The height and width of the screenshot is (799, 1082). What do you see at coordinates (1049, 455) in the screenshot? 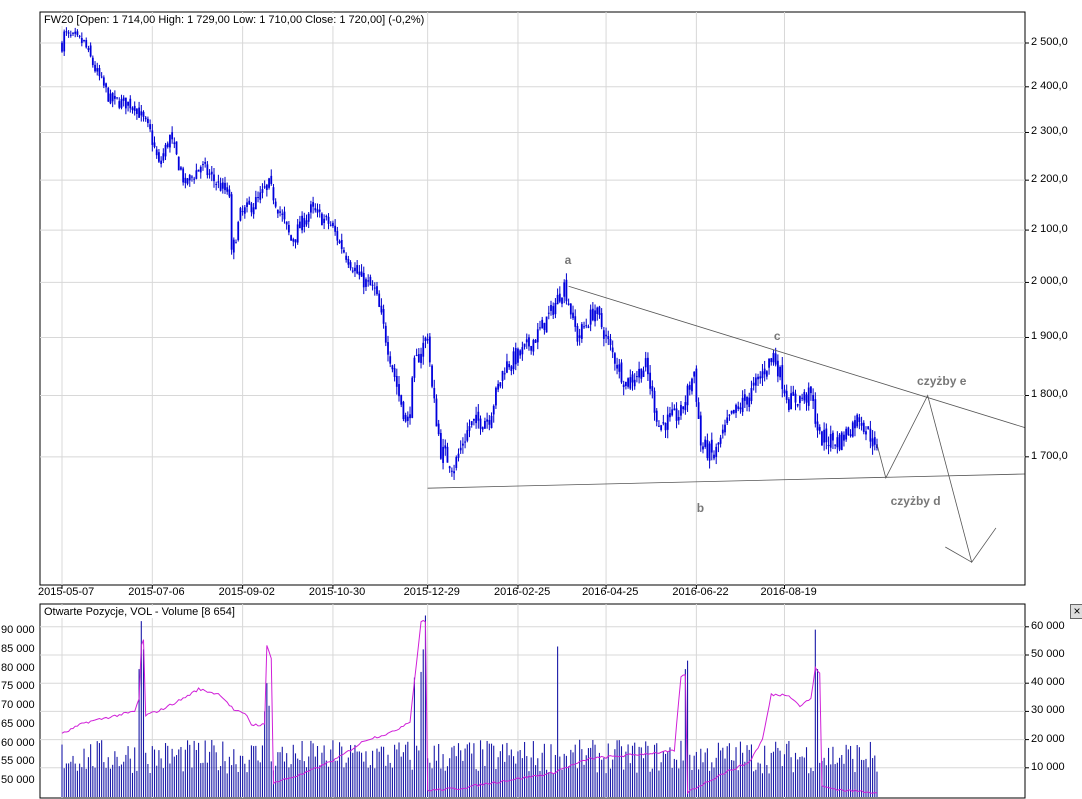
I see `y-tick-label: 1 700,0` at bounding box center [1049, 455].